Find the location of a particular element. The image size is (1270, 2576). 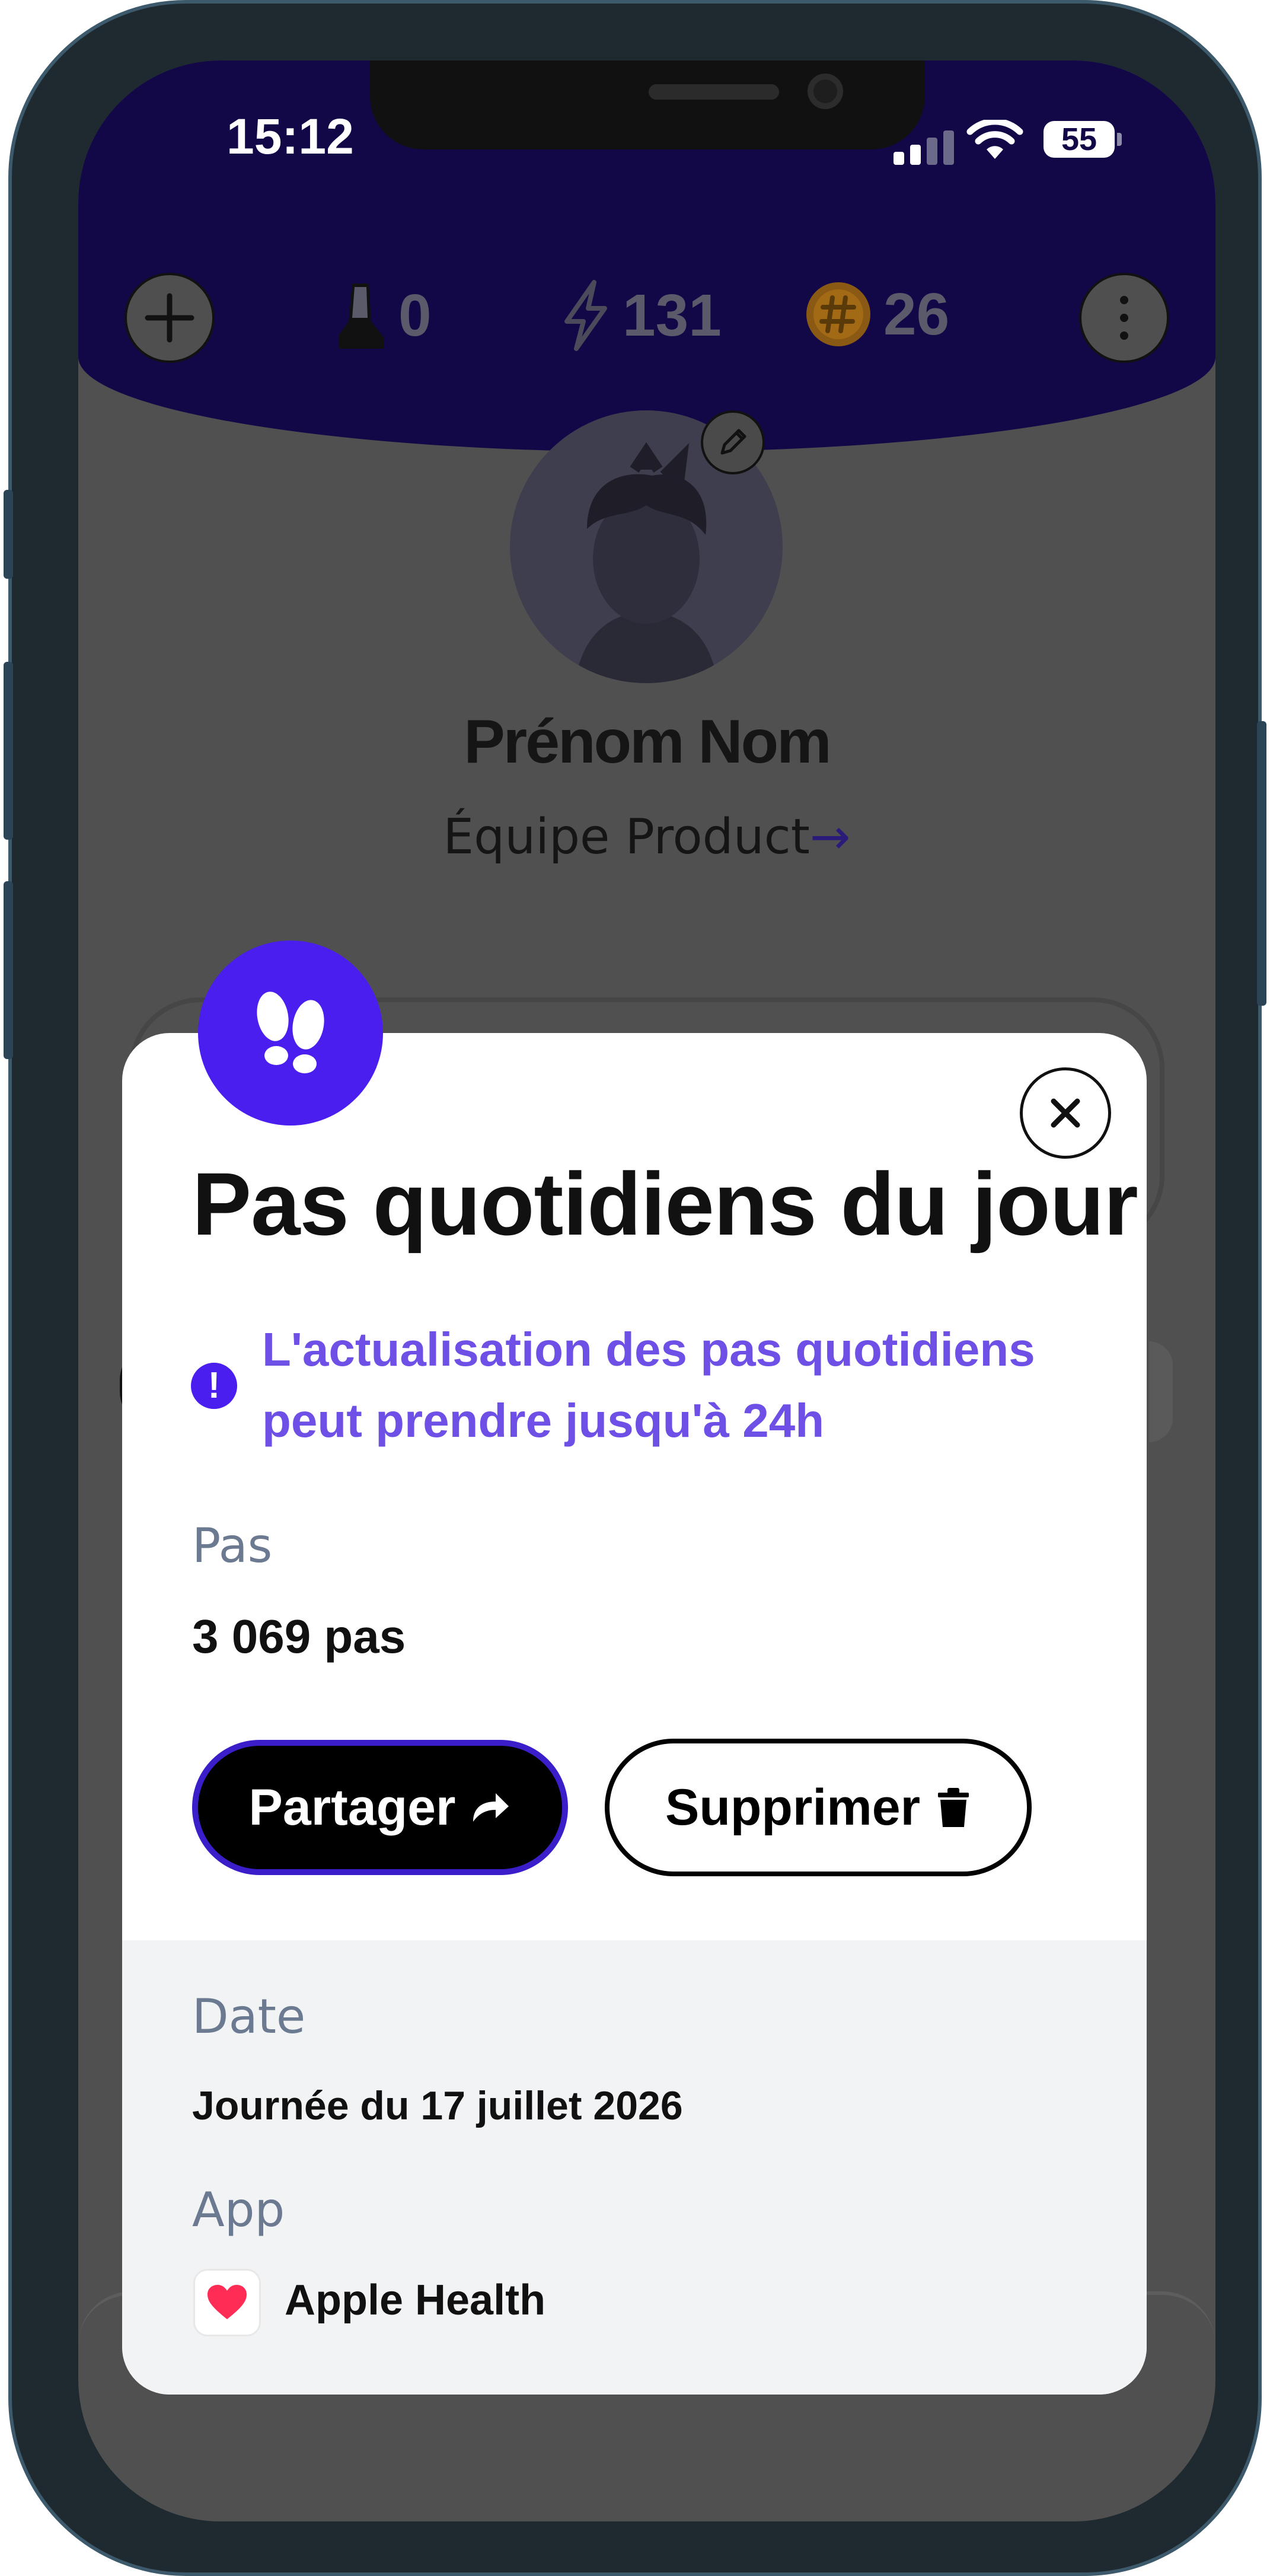

delete-button: Supprimer is located at coordinates (818, 1807).